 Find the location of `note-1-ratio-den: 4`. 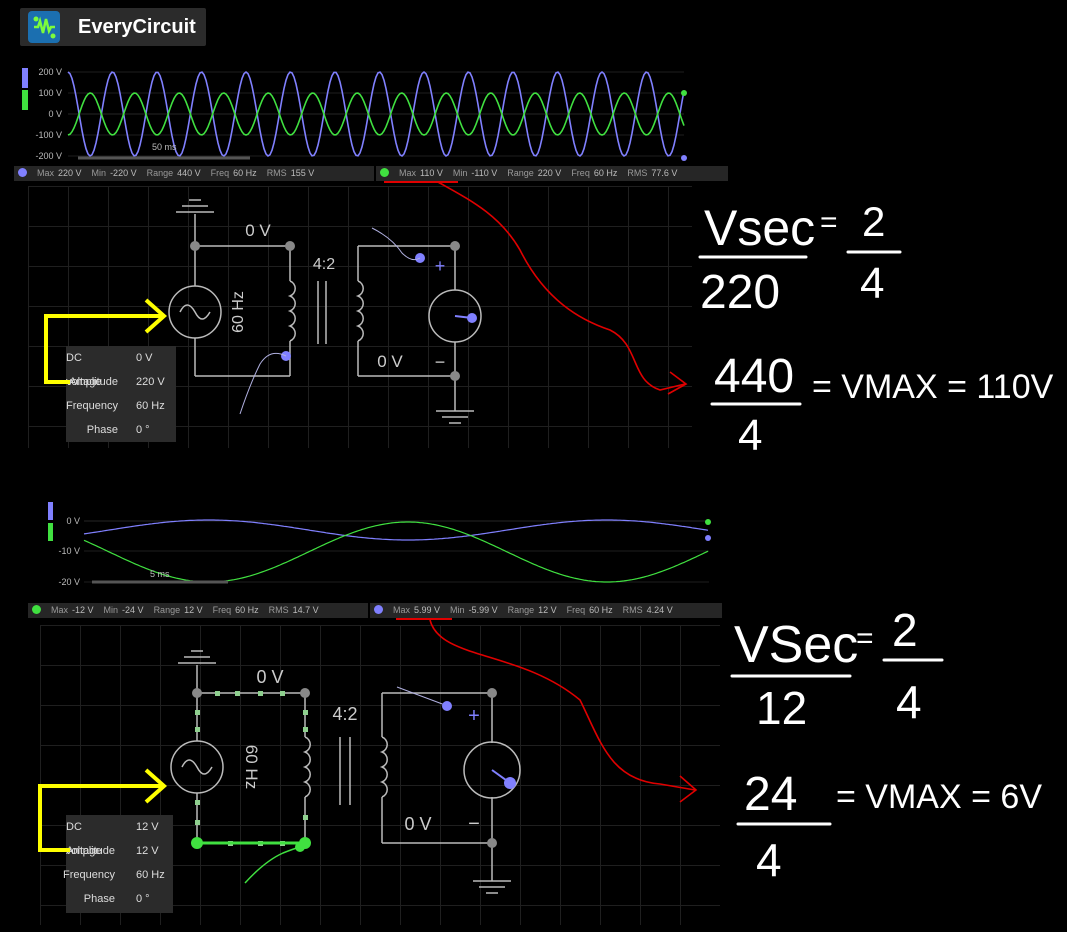

note-1-ratio-den: 4 is located at coordinates (872, 283).